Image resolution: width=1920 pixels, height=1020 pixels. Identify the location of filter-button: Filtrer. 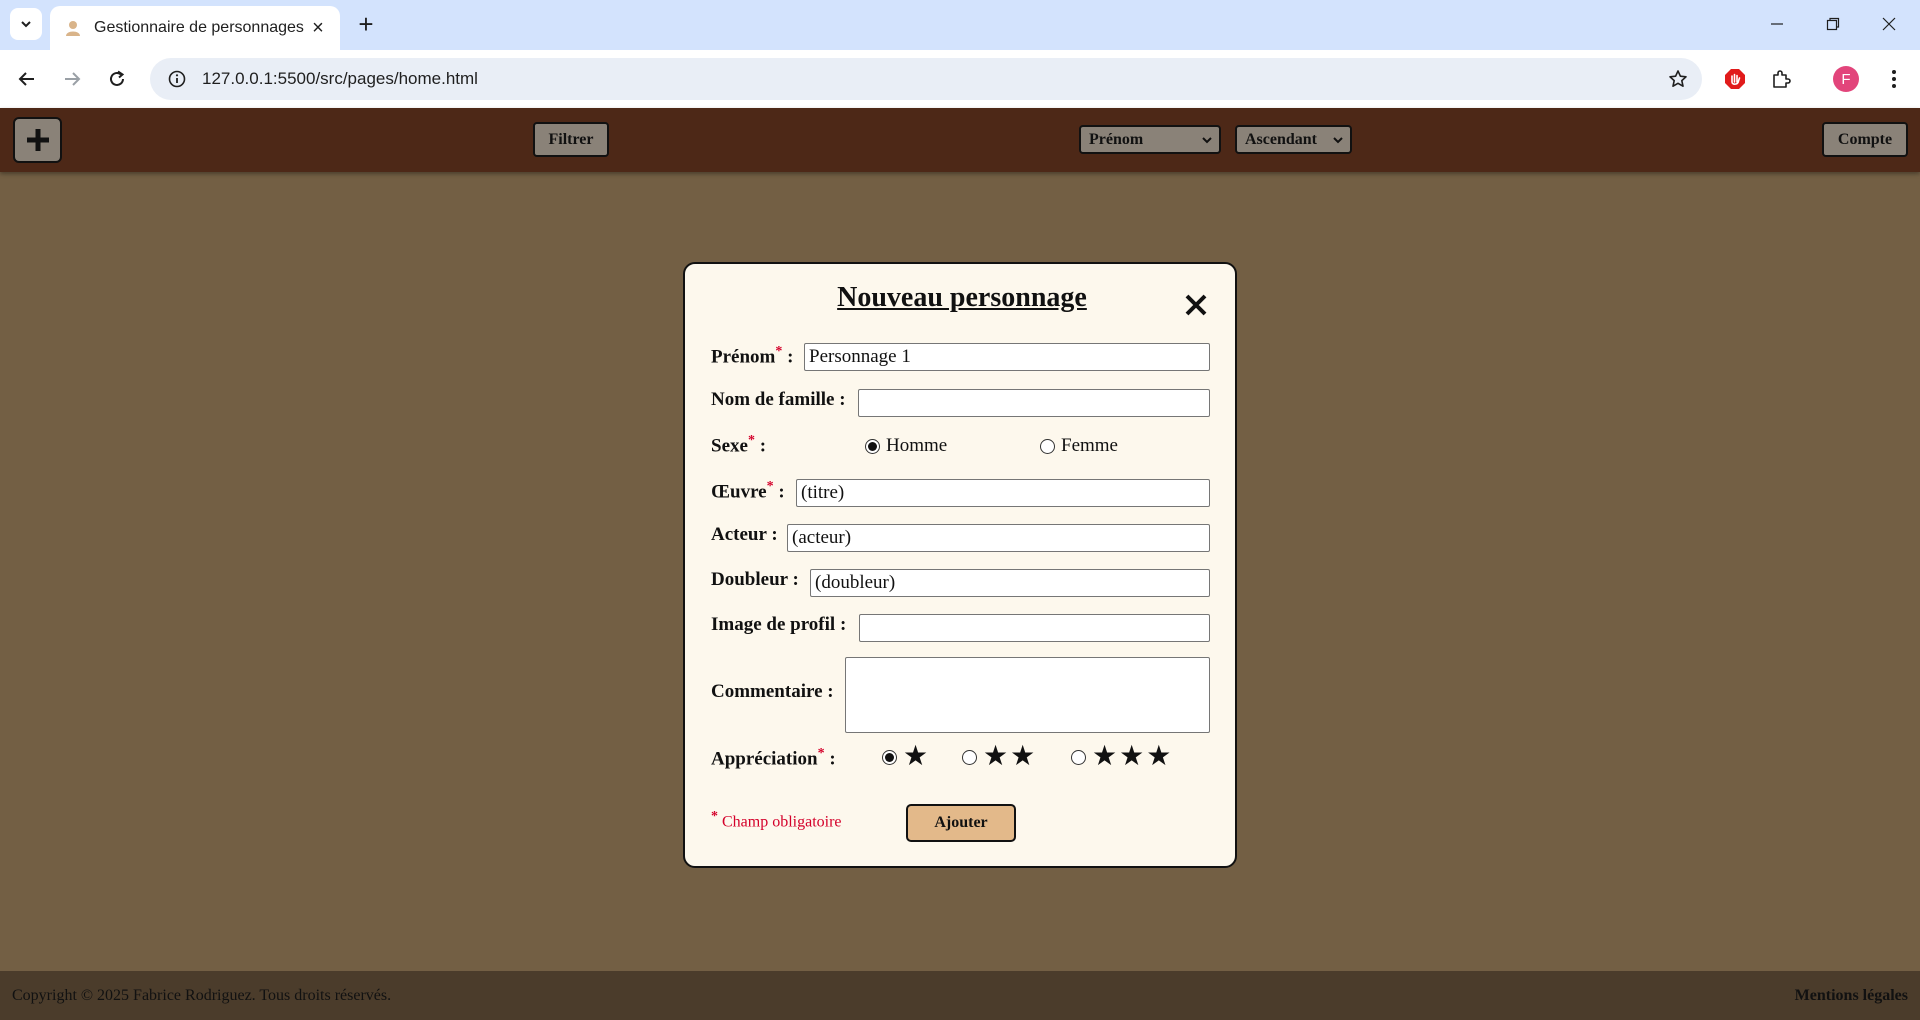
(571, 139).